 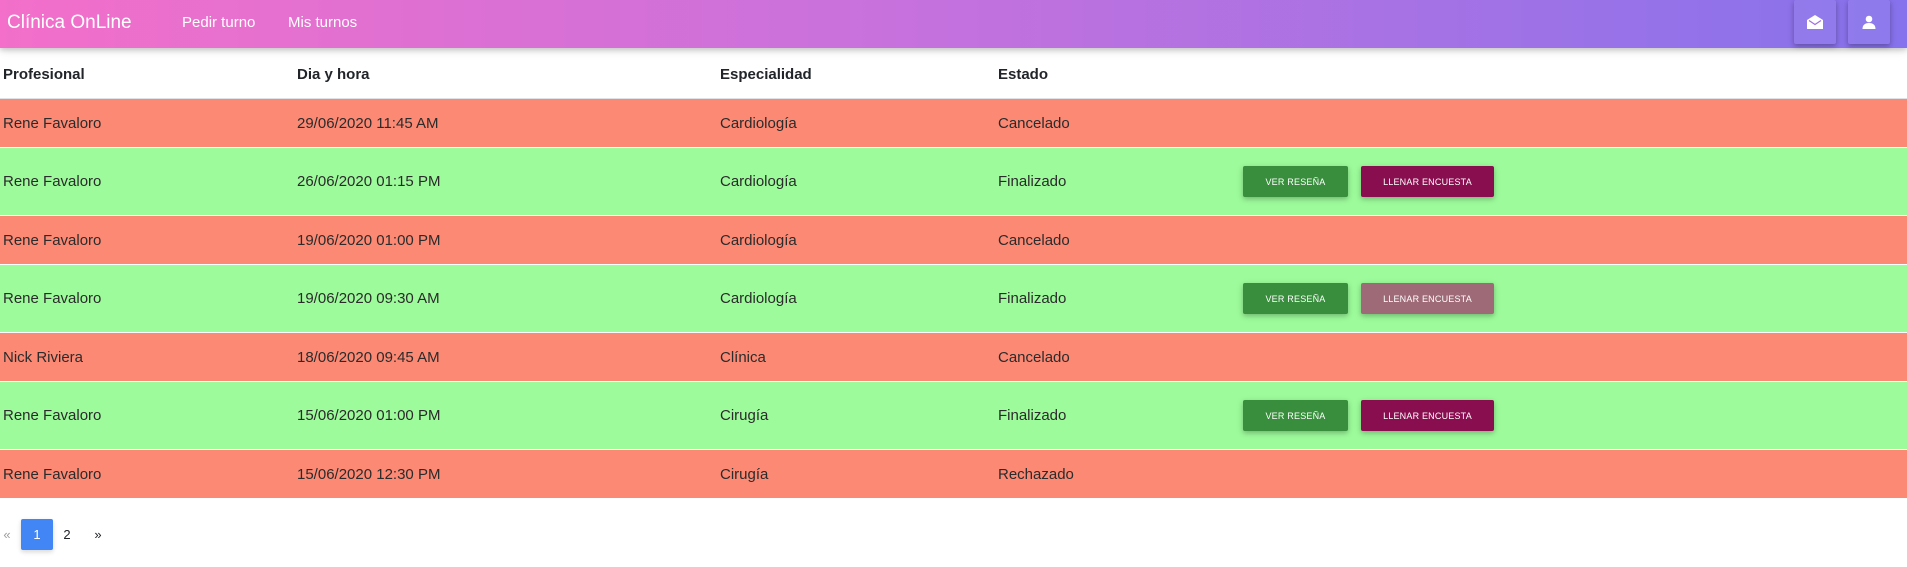 I want to click on header-profesional: Profesional, so click(x=44, y=74).